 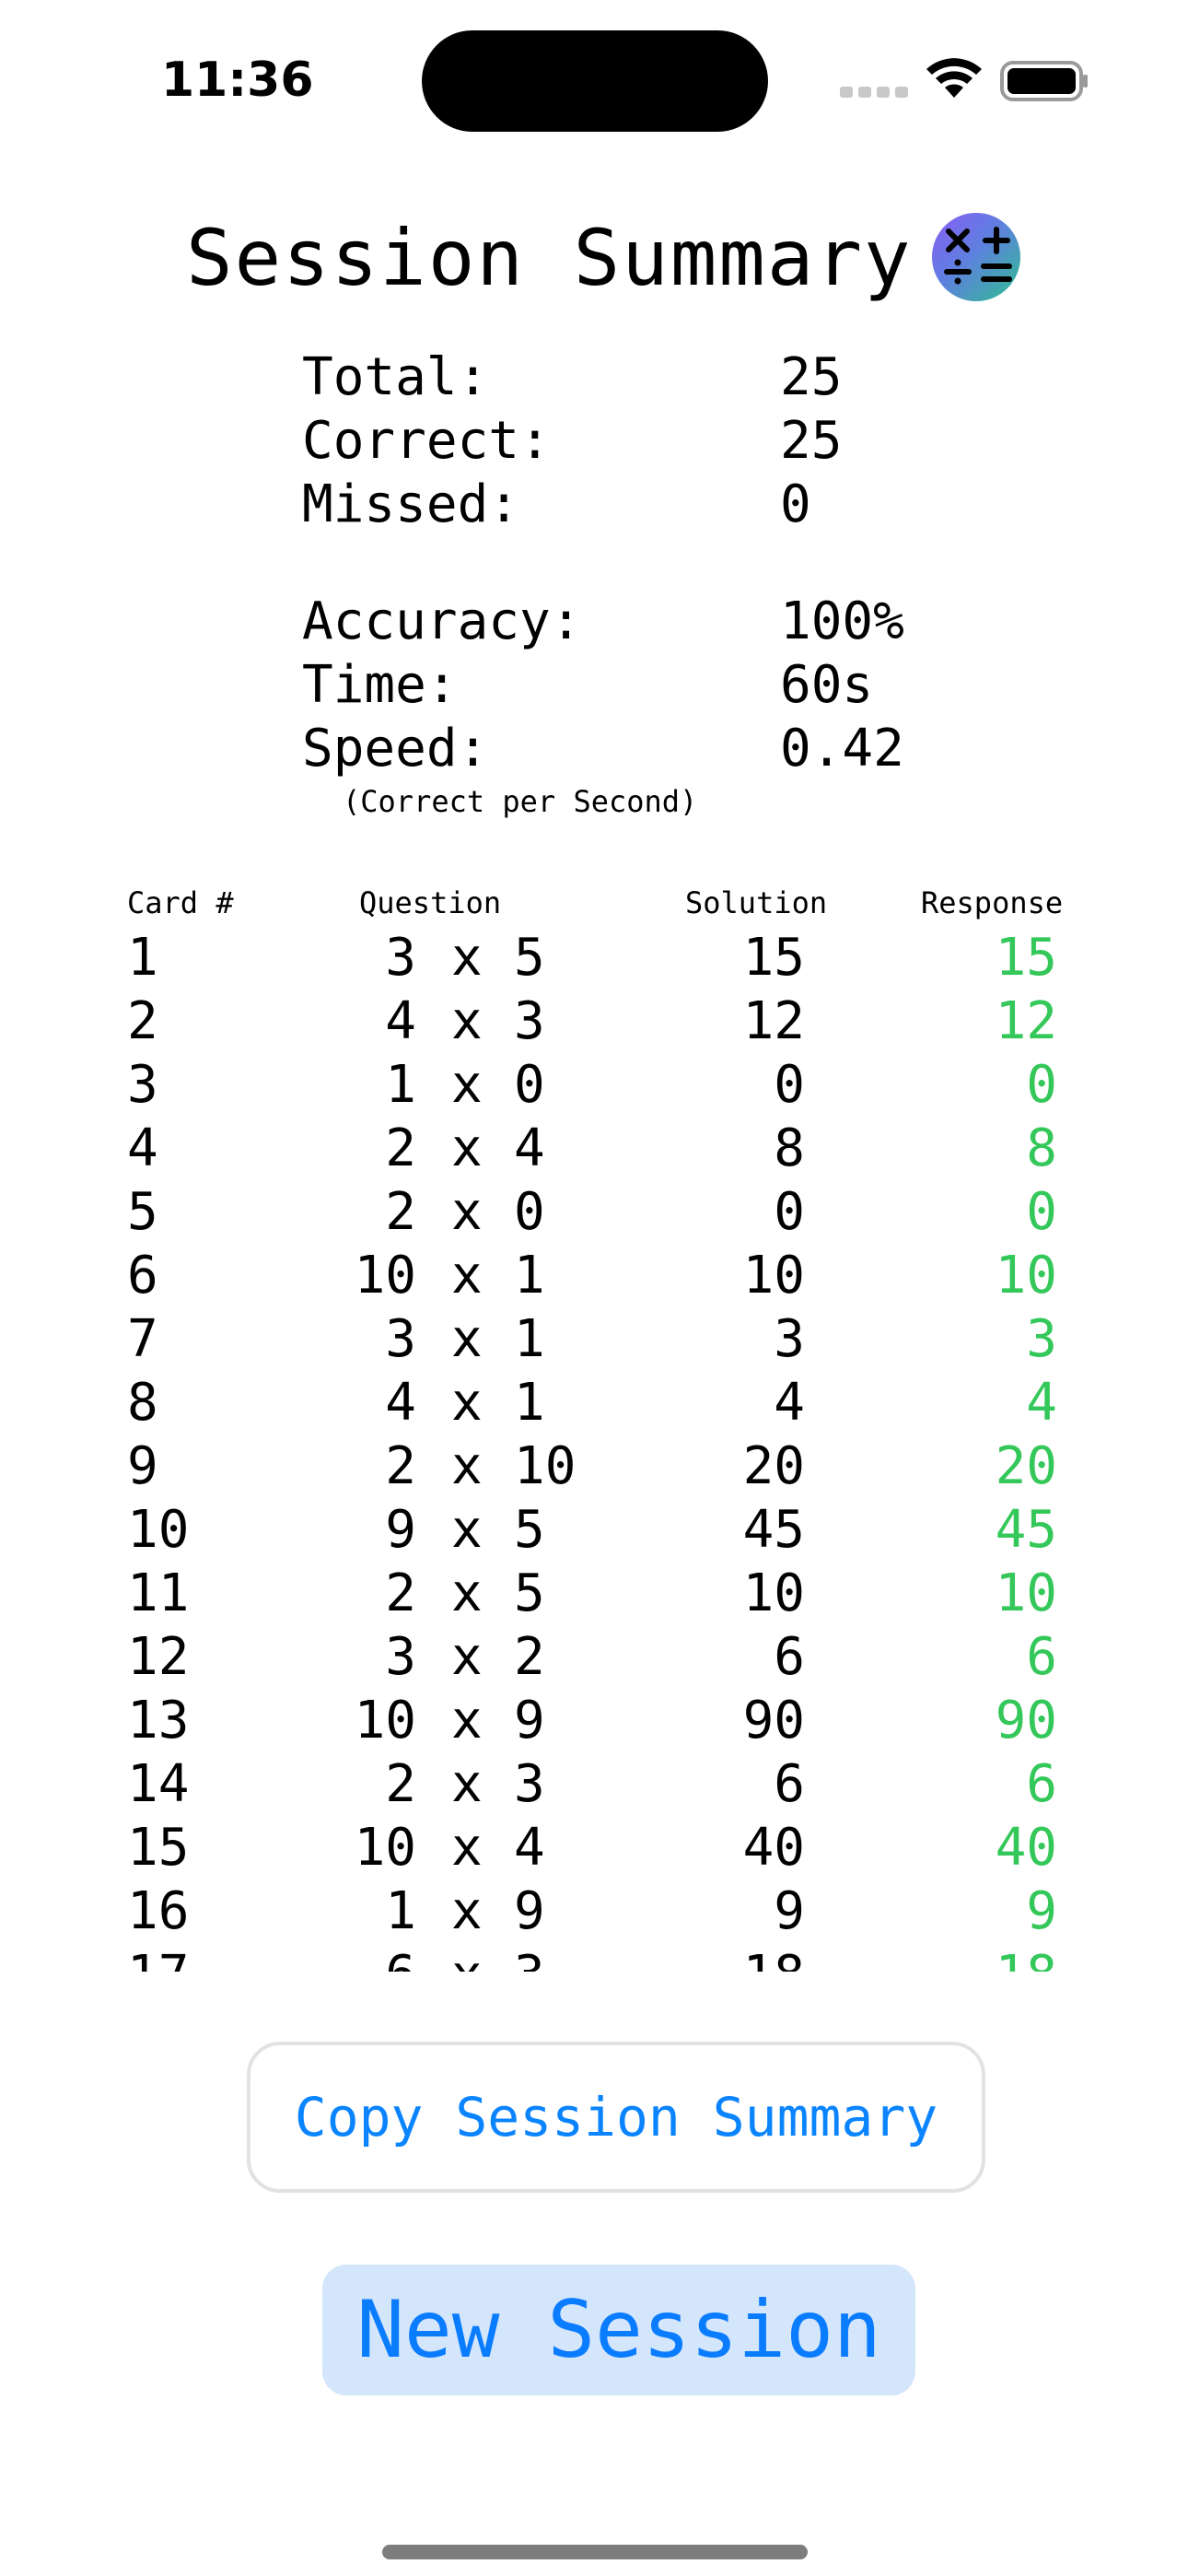 What do you see at coordinates (529, 1085) in the screenshot?
I see `question-operand-b: 0` at bounding box center [529, 1085].